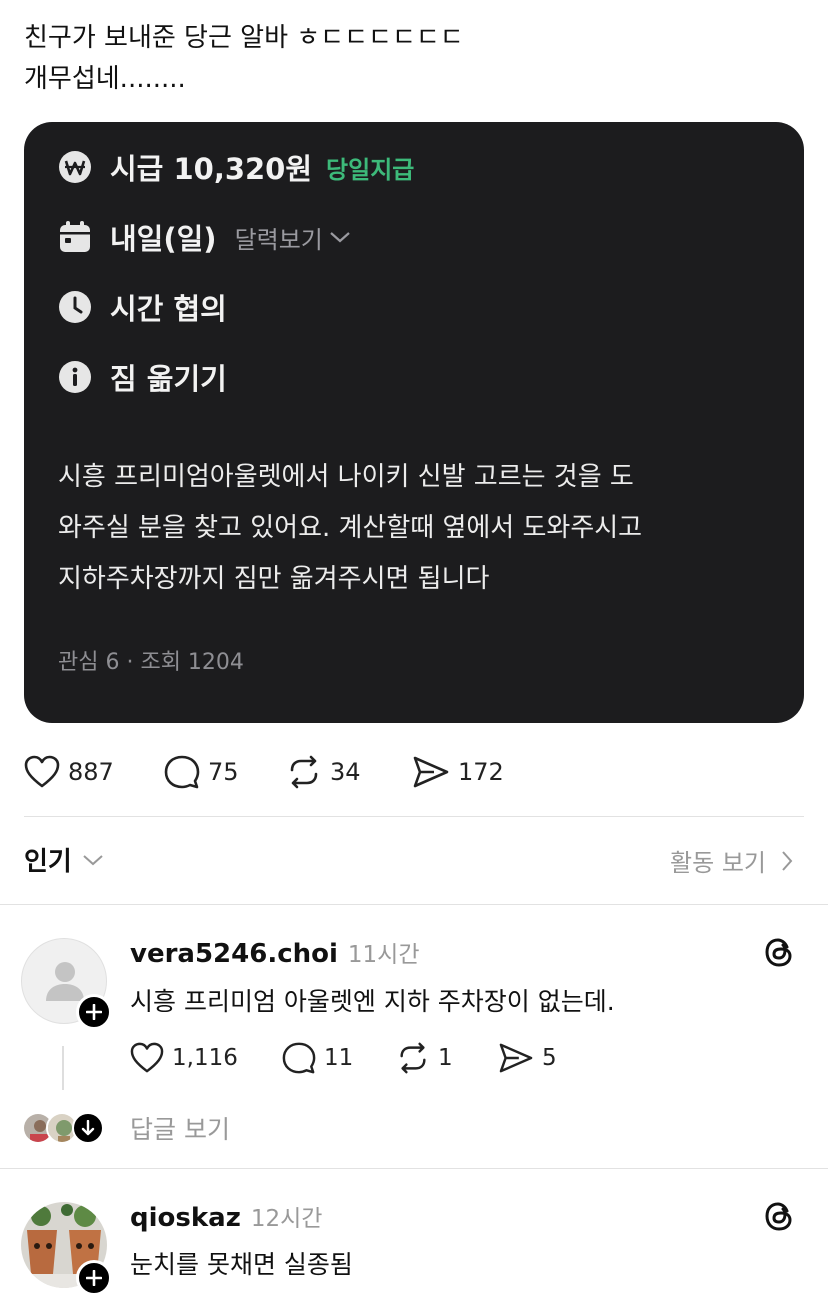 Image resolution: width=828 pixels, height=1304 pixels. I want to click on comment-username: vera5246.choi 11시간, so click(274, 952).